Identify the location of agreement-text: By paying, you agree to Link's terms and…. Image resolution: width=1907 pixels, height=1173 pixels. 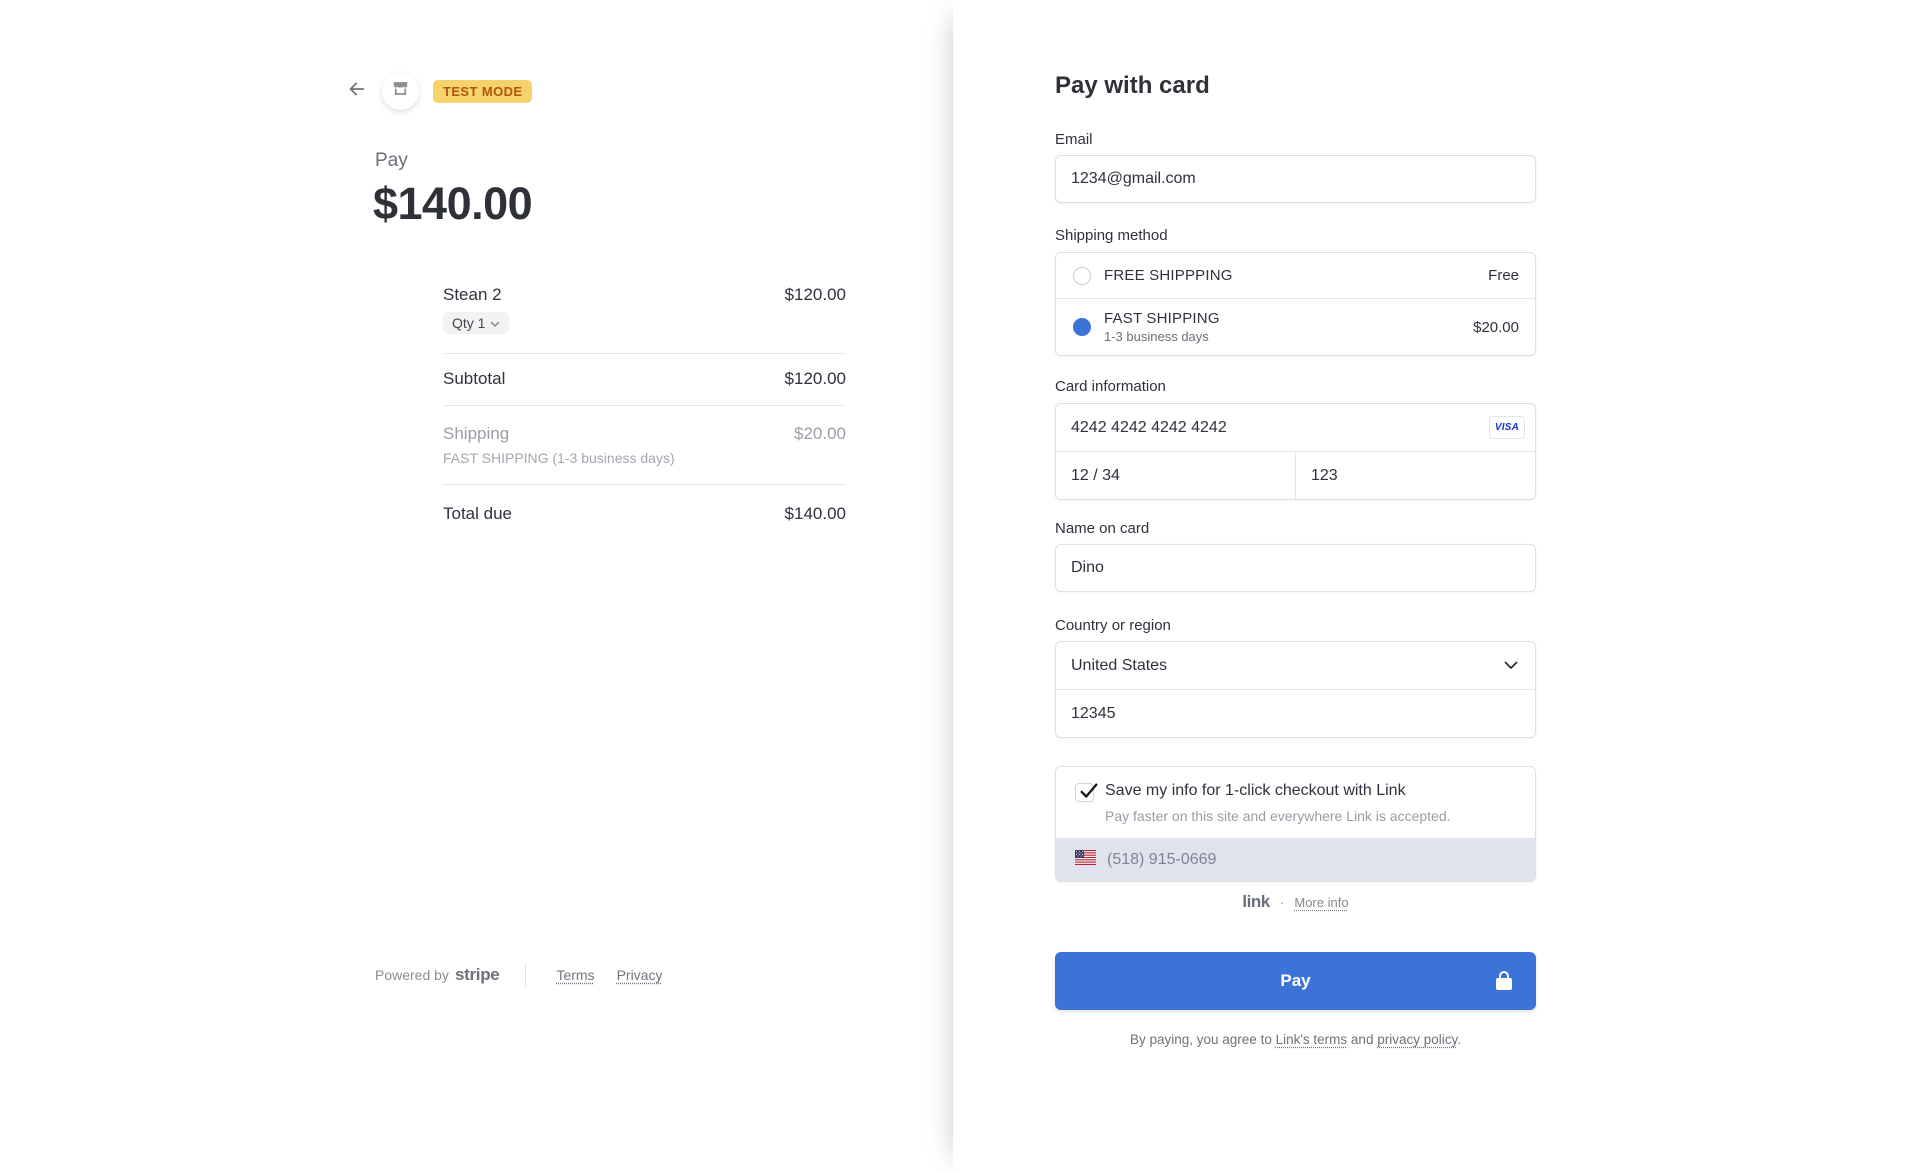
(1295, 1039).